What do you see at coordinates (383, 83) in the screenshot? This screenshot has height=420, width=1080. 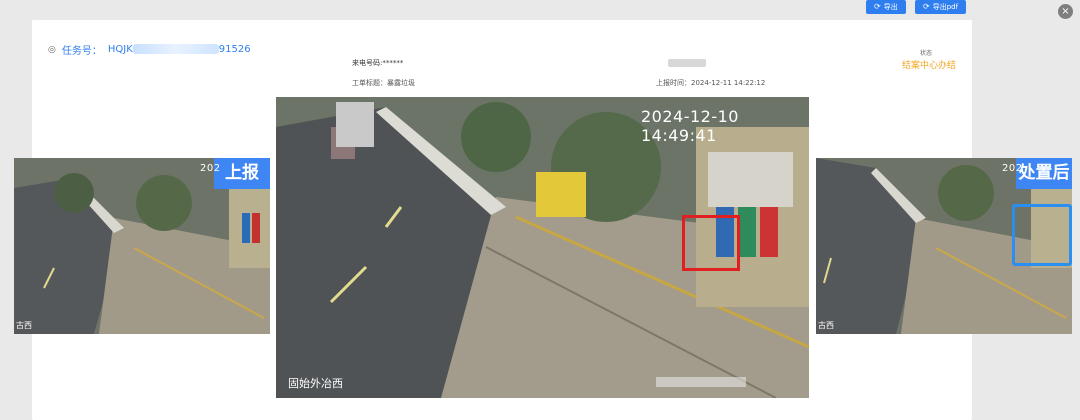 I see `ticket-title: 工单标题：暴露垃圾` at bounding box center [383, 83].